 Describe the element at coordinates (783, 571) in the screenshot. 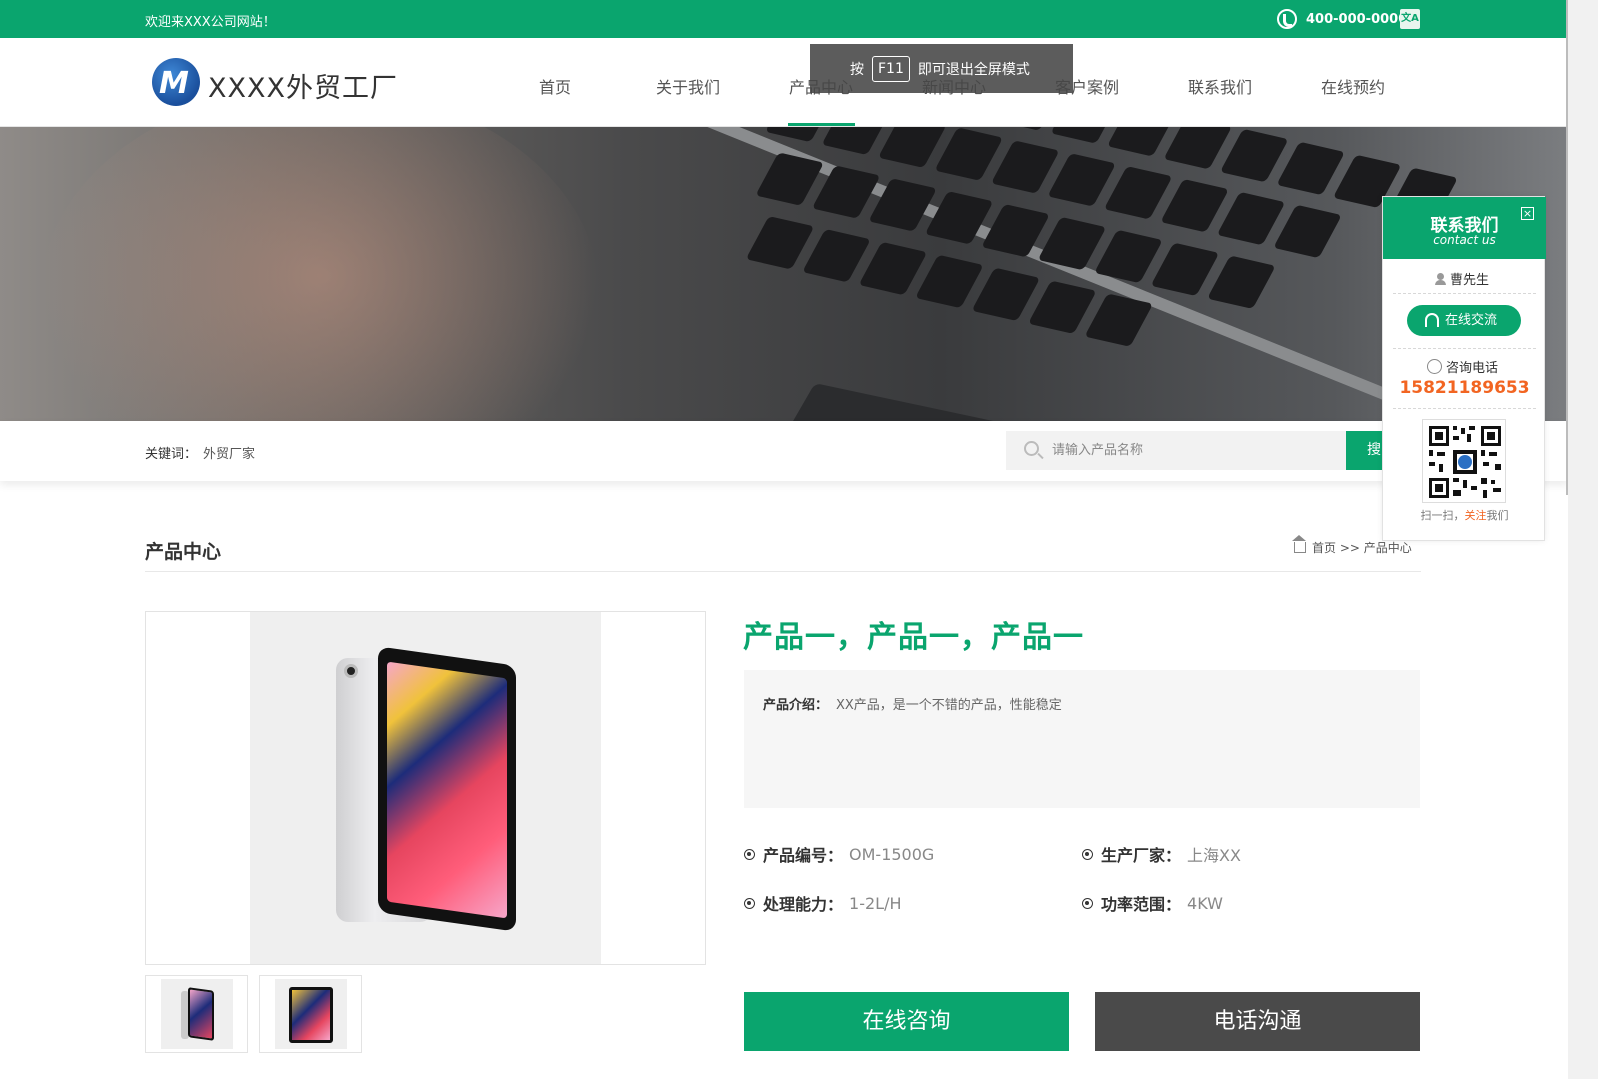

I see `section-divider` at that location.